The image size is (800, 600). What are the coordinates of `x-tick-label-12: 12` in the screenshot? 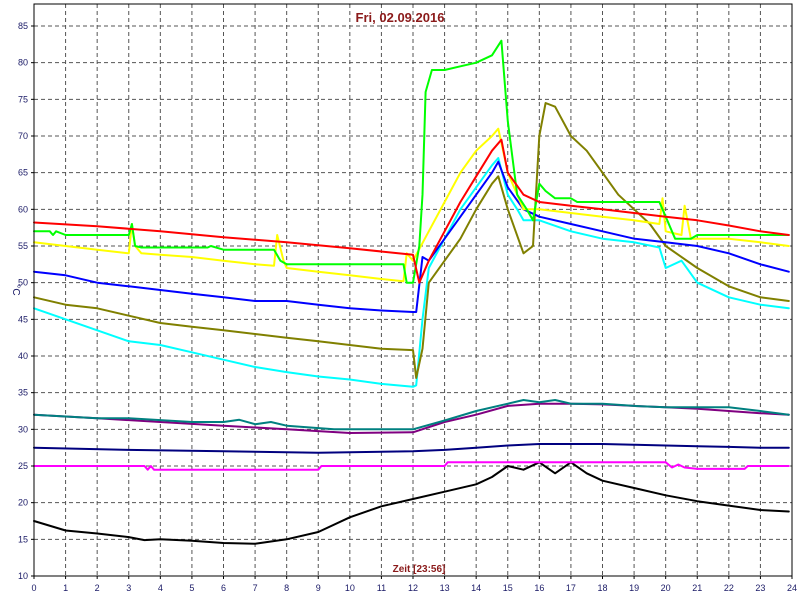 It's located at (413, 588).